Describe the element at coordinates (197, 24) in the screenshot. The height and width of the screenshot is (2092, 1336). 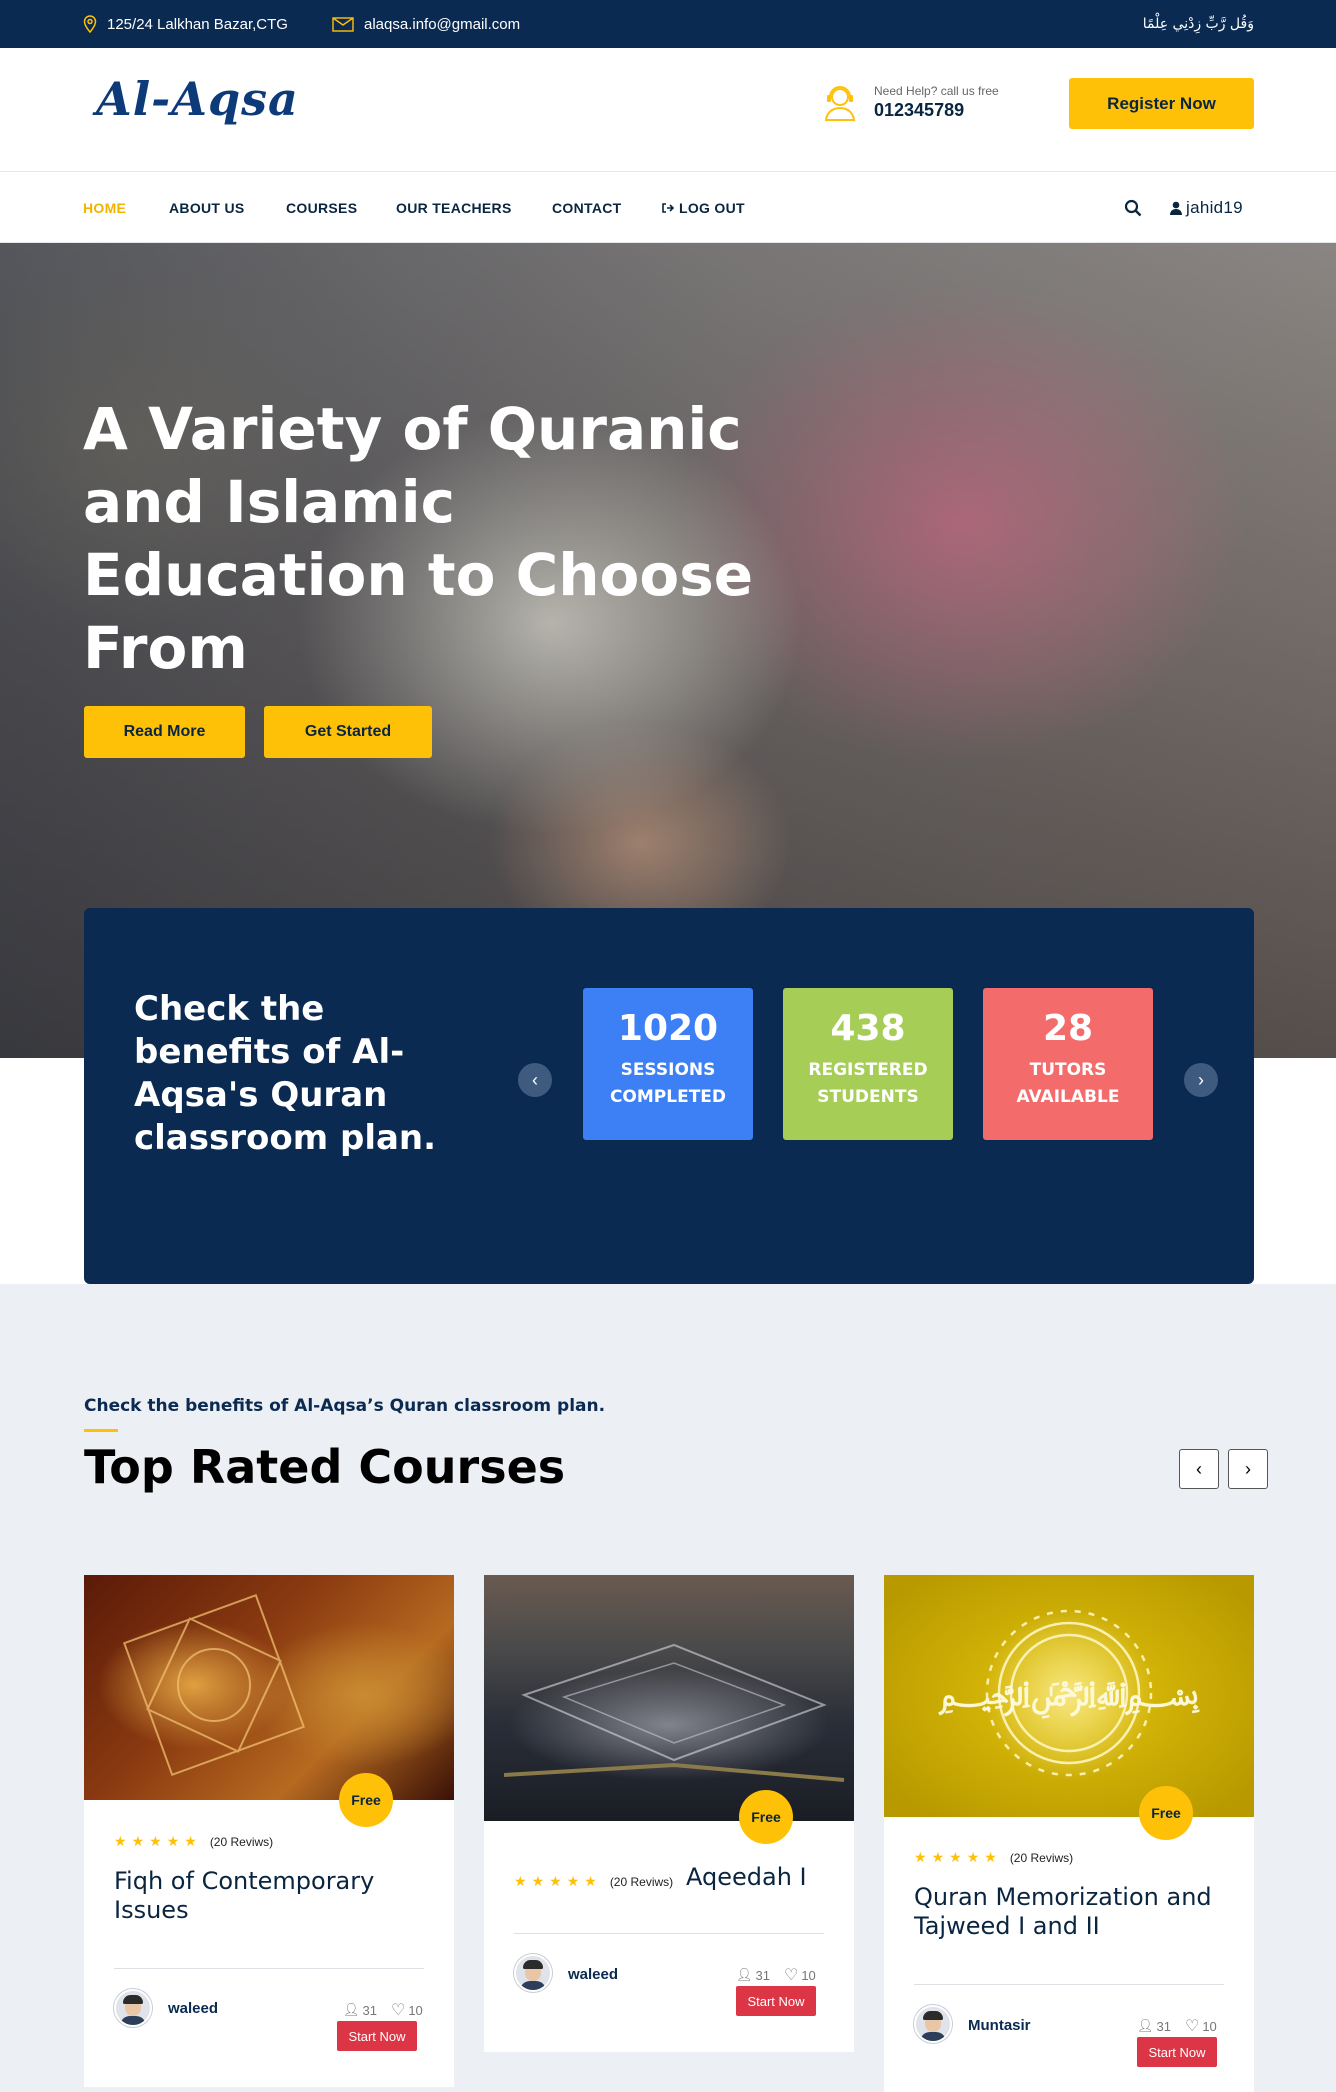
I see `address-text: 125/24 Lalkhan Bazar,CTG` at that location.